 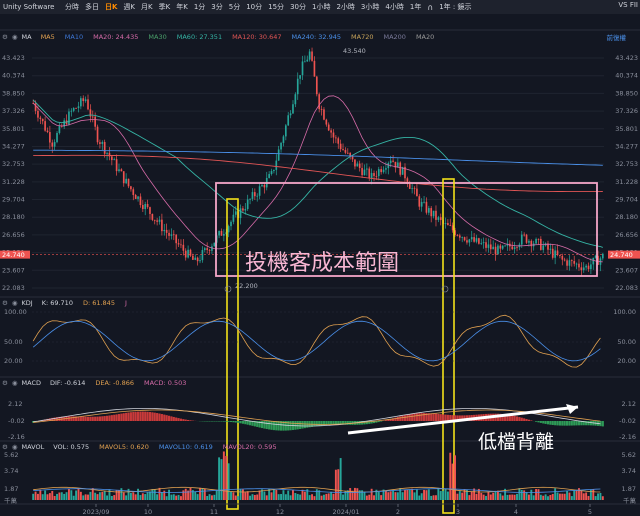 What do you see at coordinates (627, 421) in the screenshot?
I see `macd-tick-right: -0.02` at bounding box center [627, 421].